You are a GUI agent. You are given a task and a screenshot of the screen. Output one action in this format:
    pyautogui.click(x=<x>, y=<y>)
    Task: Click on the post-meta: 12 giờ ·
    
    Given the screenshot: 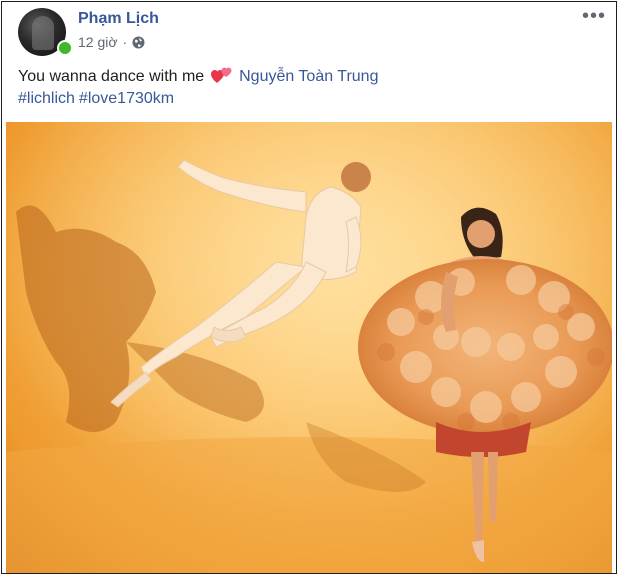 What is the action you would take?
    pyautogui.click(x=111, y=42)
    